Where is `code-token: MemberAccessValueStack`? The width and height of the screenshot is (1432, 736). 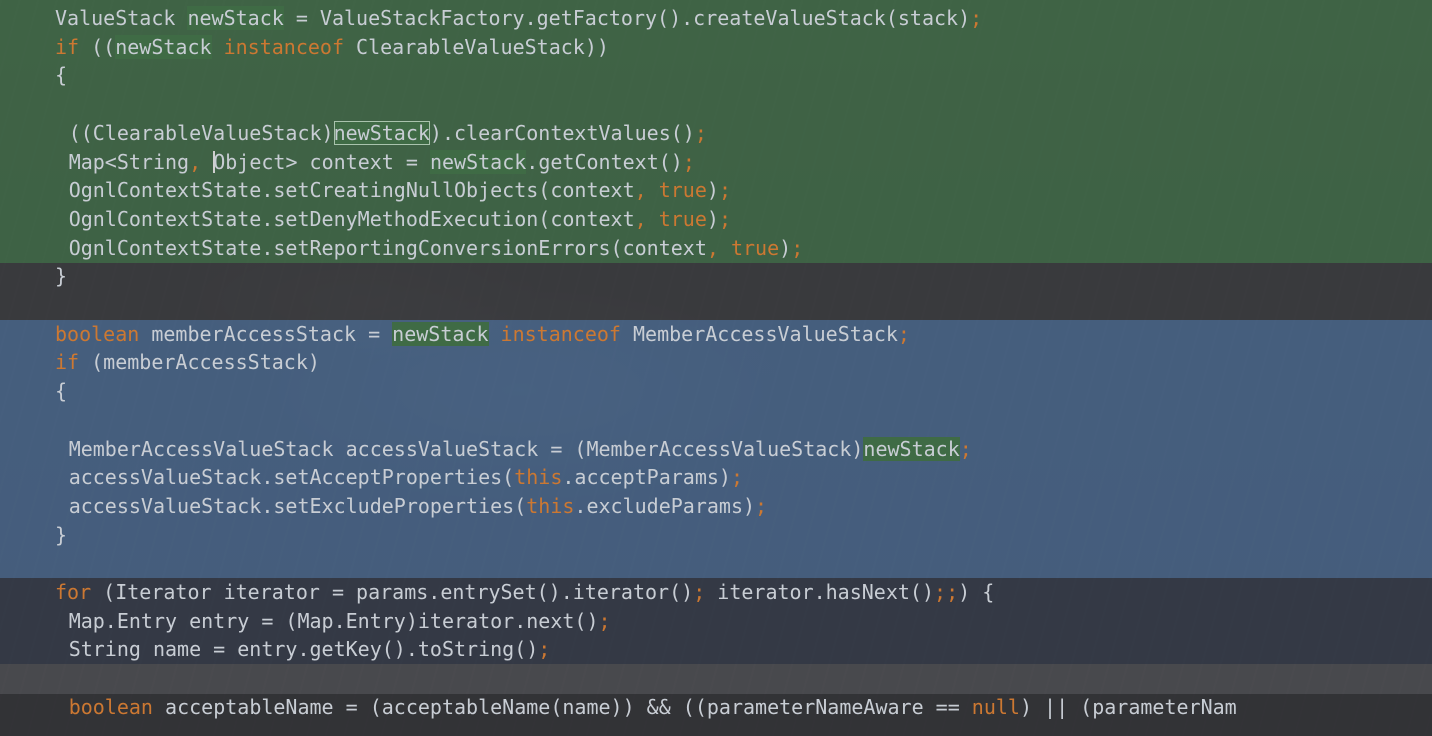 code-token: MemberAccessValueStack is located at coordinates (759, 333).